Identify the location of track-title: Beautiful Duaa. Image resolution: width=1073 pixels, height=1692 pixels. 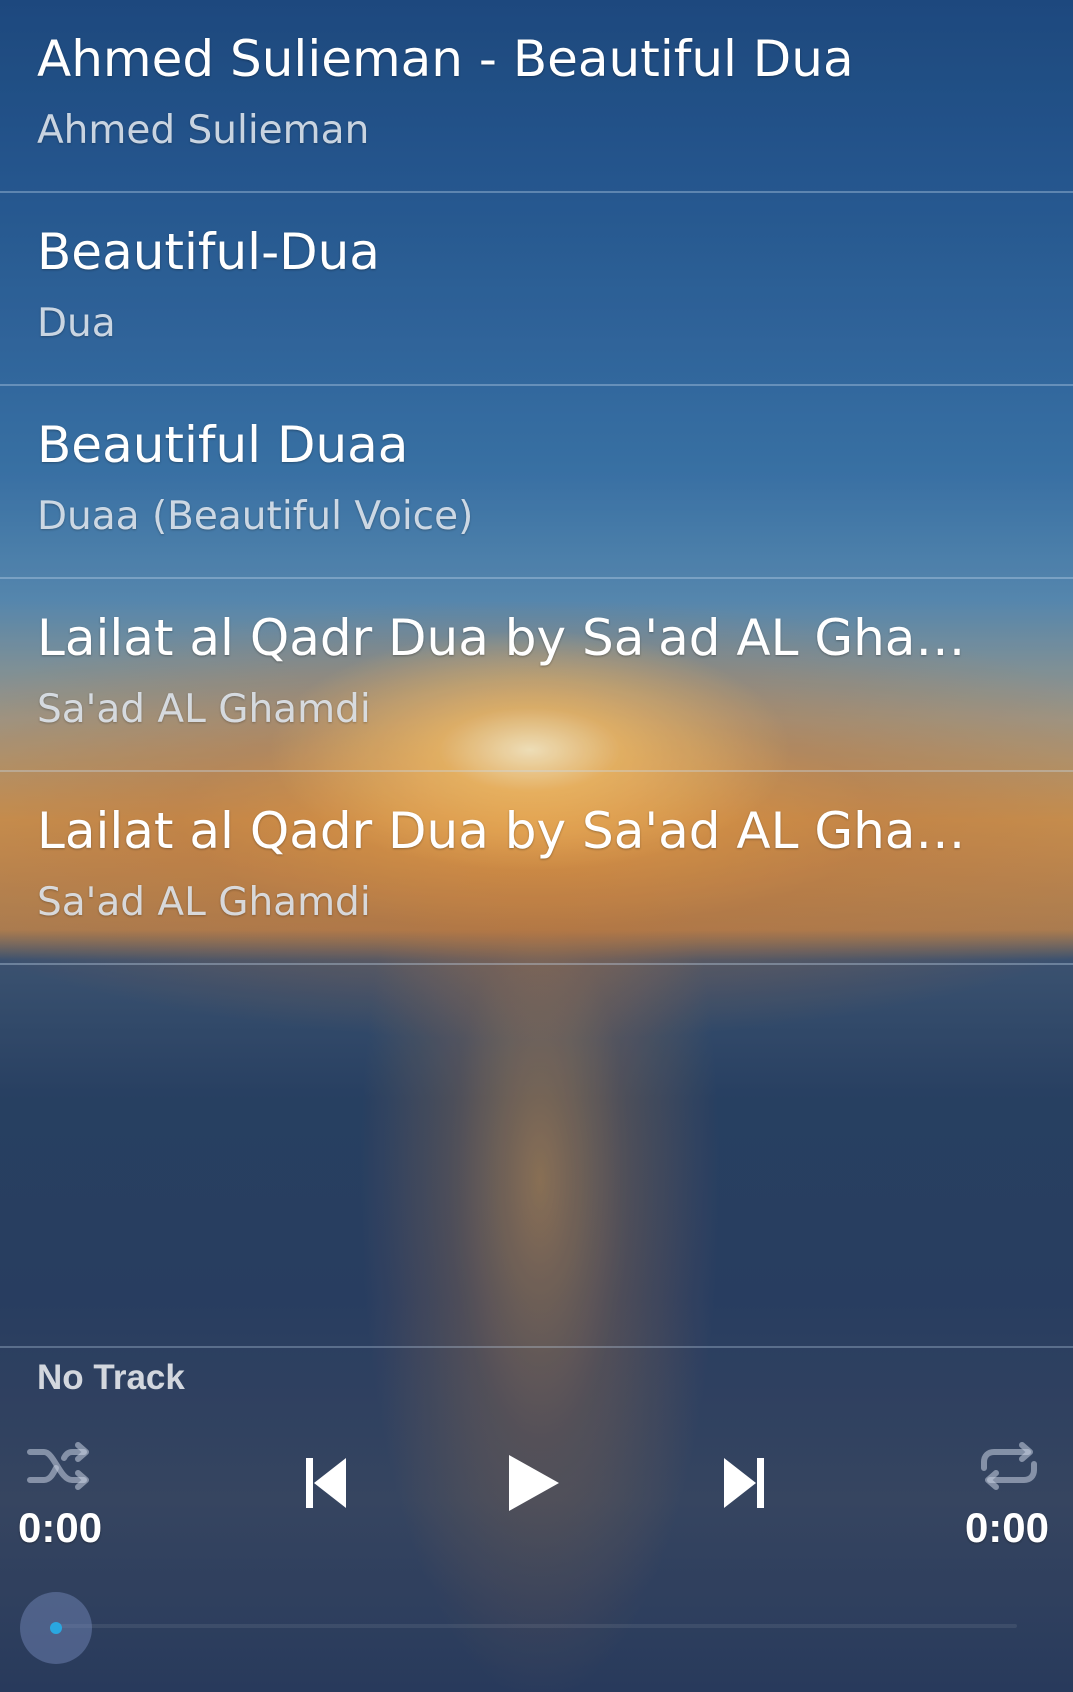
(223, 445).